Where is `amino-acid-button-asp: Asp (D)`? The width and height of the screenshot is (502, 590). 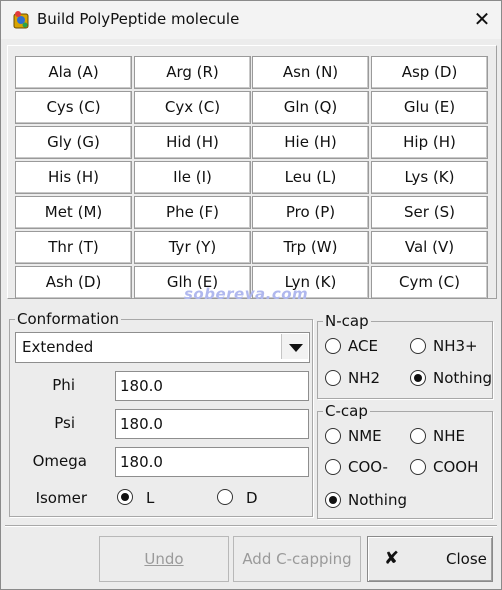 amino-acid-button-asp: Asp (D) is located at coordinates (429, 72).